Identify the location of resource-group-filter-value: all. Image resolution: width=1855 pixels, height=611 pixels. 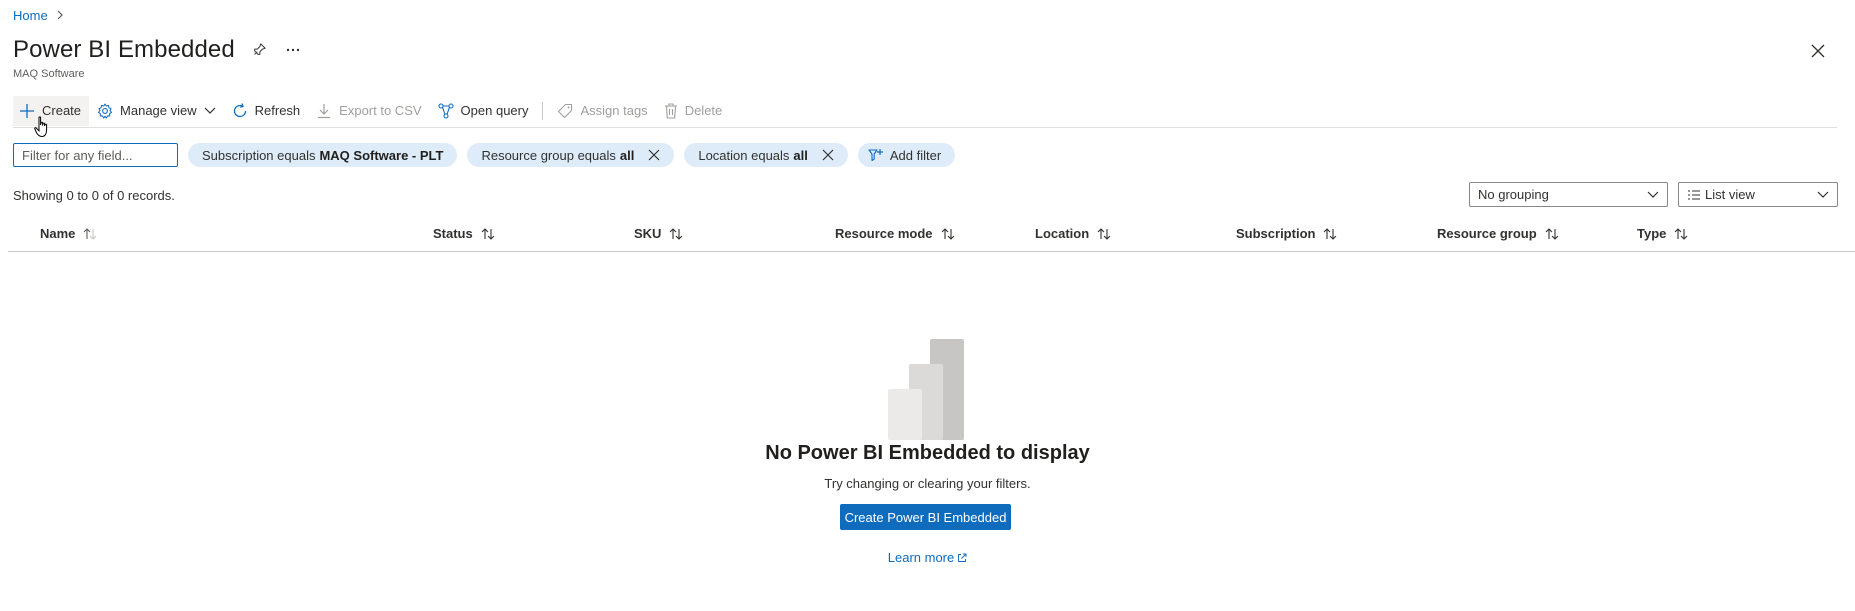
(627, 155).